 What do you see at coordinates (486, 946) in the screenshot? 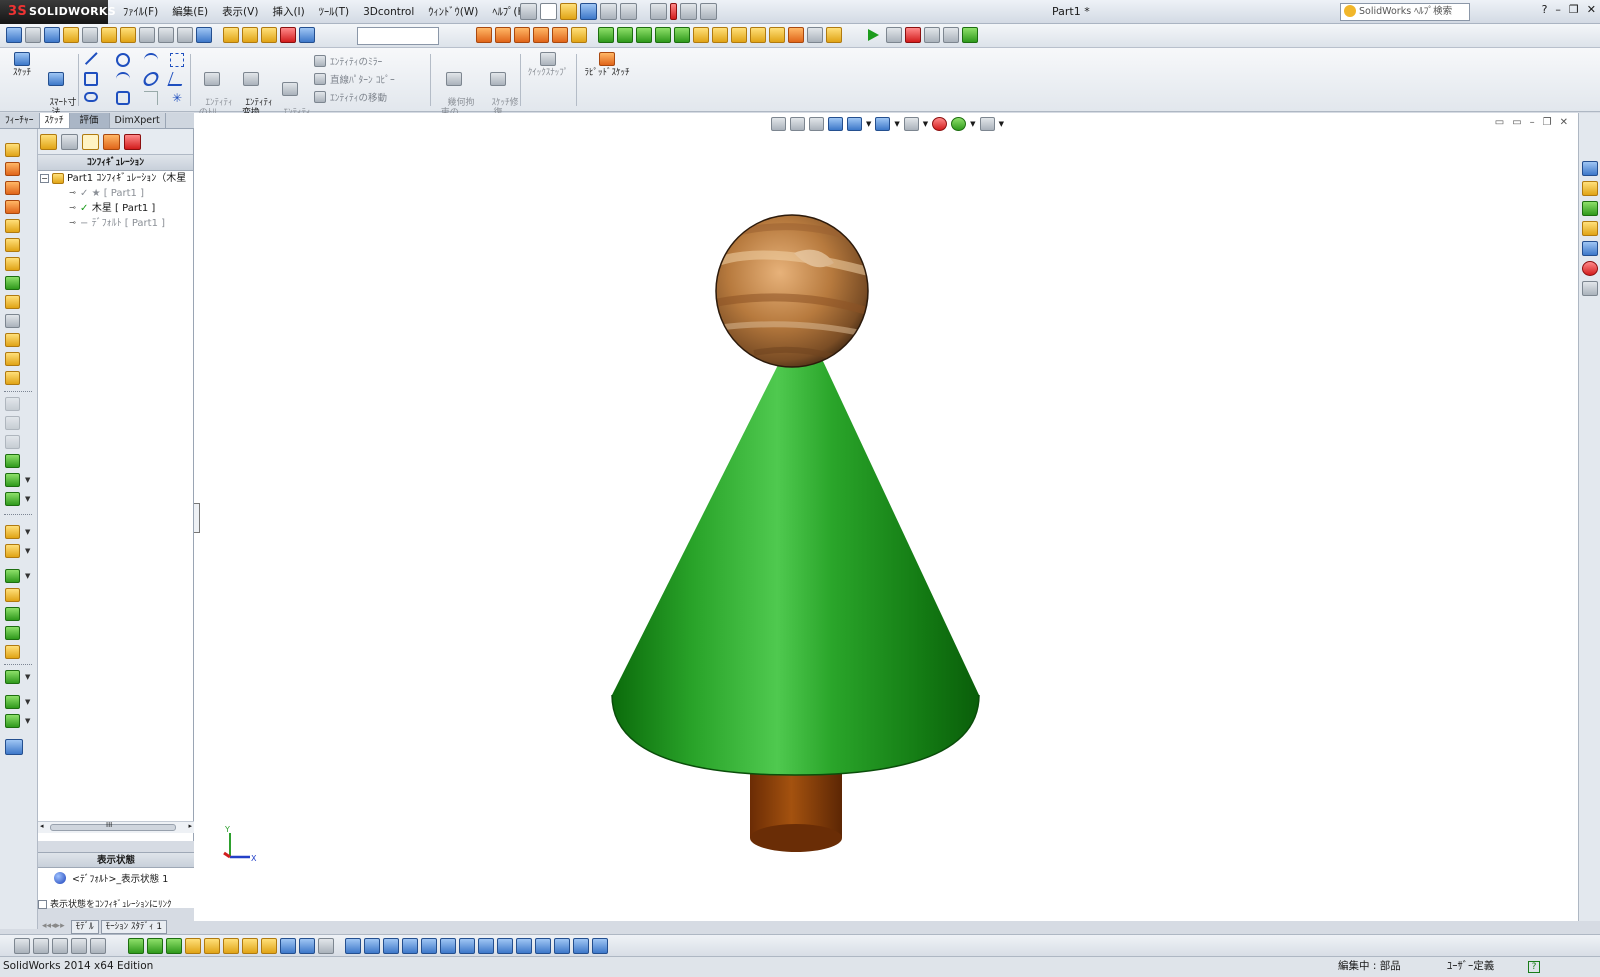
I see `filter-cosmetic-thread-icon` at bounding box center [486, 946].